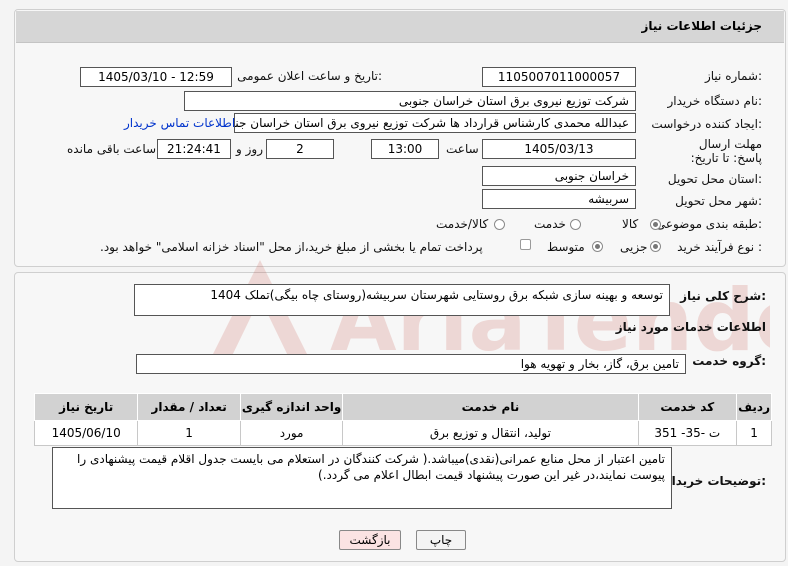 This screenshot has width=788, height=566. I want to click on category-goods-service-label: کالا/خدمت, so click(462, 224).